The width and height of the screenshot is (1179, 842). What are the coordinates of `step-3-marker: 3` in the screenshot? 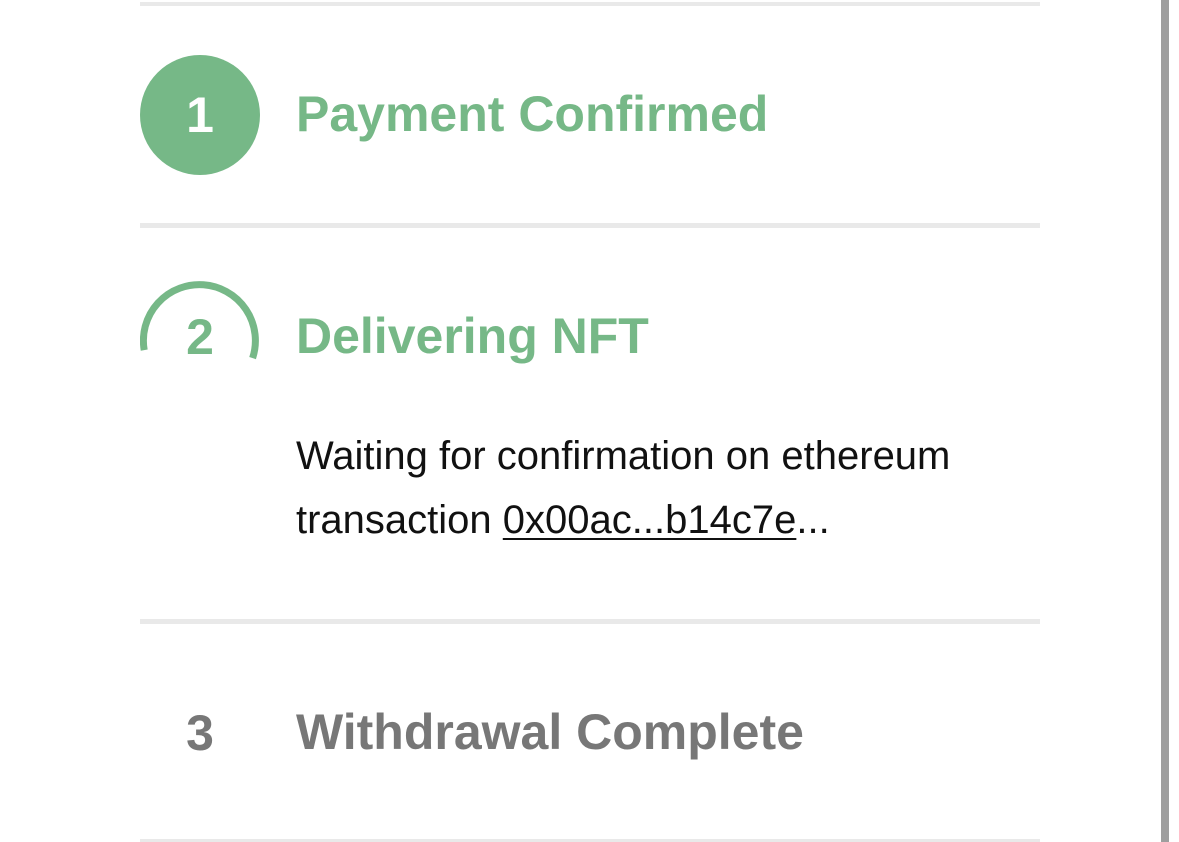 It's located at (200, 733).